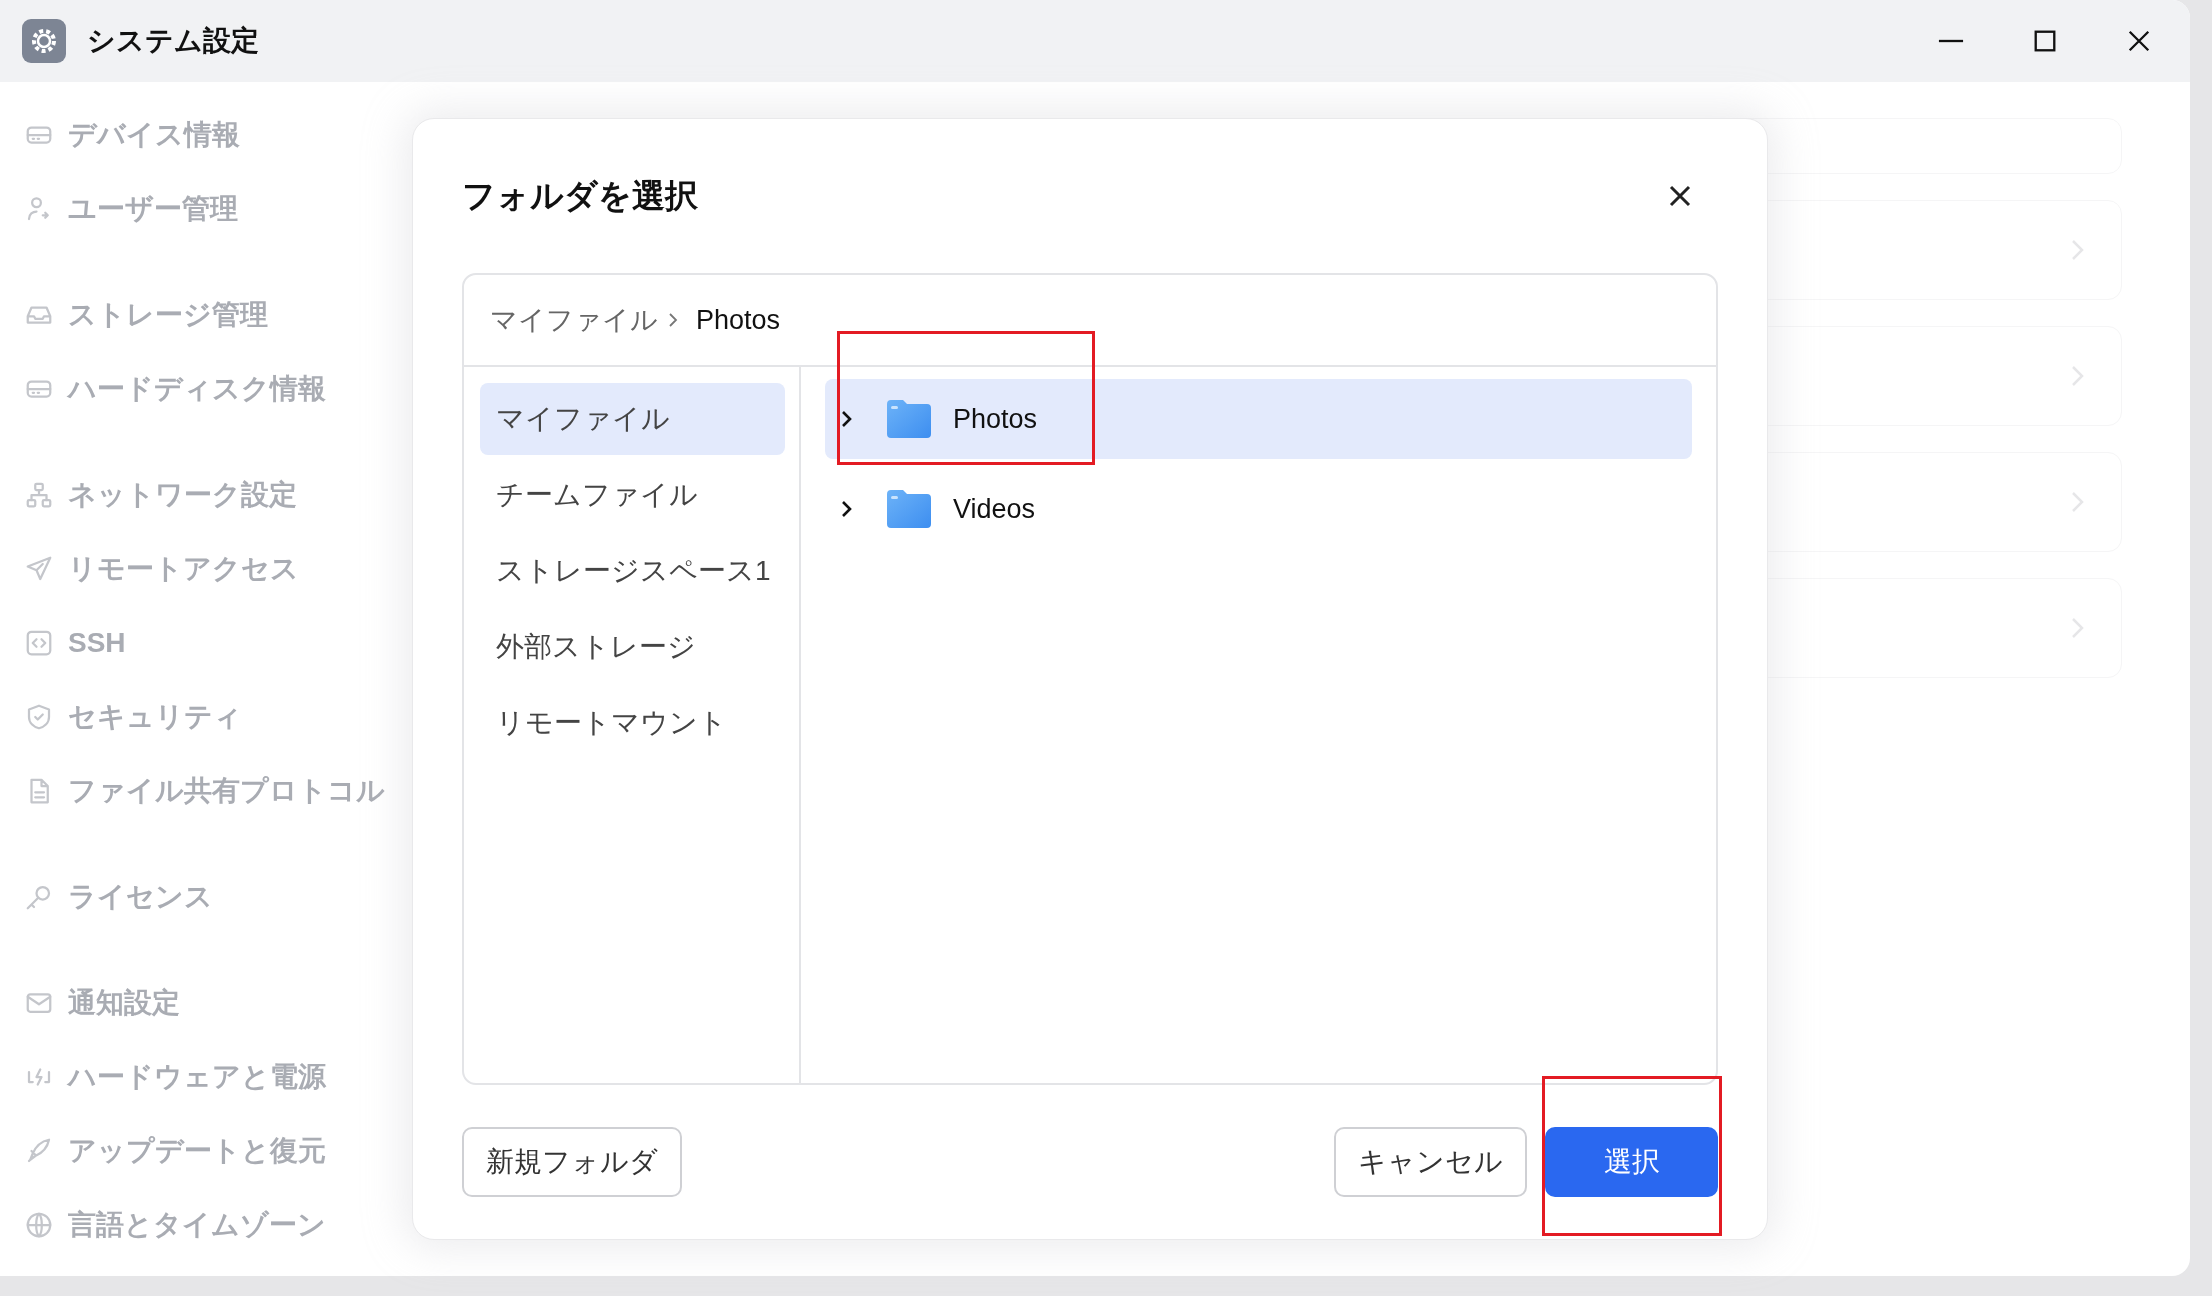  Describe the element at coordinates (182, 495) in the screenshot. I see `sidebar-item: ネットワーク設定` at that location.